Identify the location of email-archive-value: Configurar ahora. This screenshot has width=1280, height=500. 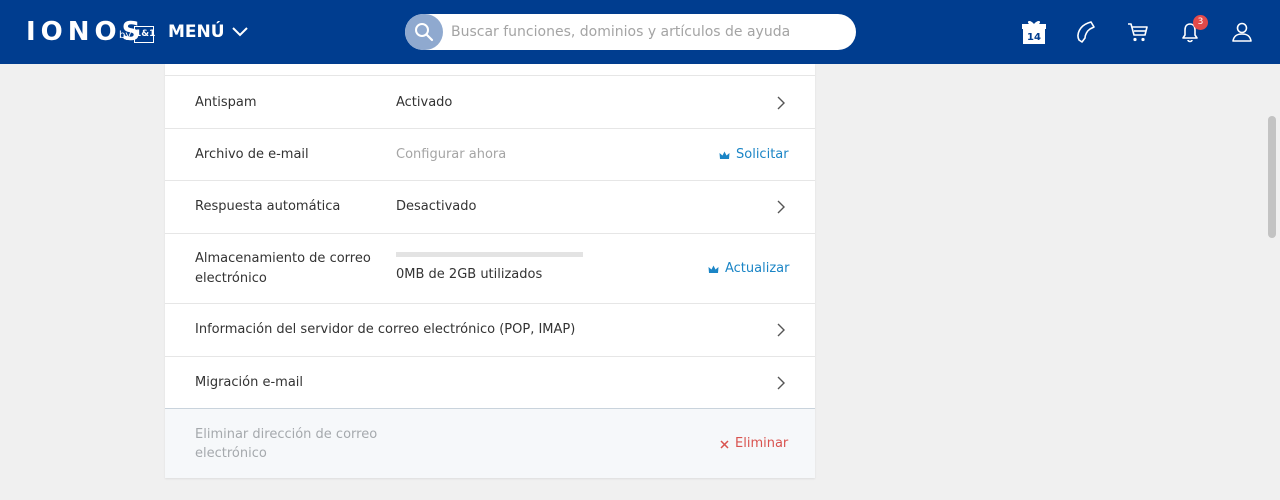
(451, 154).